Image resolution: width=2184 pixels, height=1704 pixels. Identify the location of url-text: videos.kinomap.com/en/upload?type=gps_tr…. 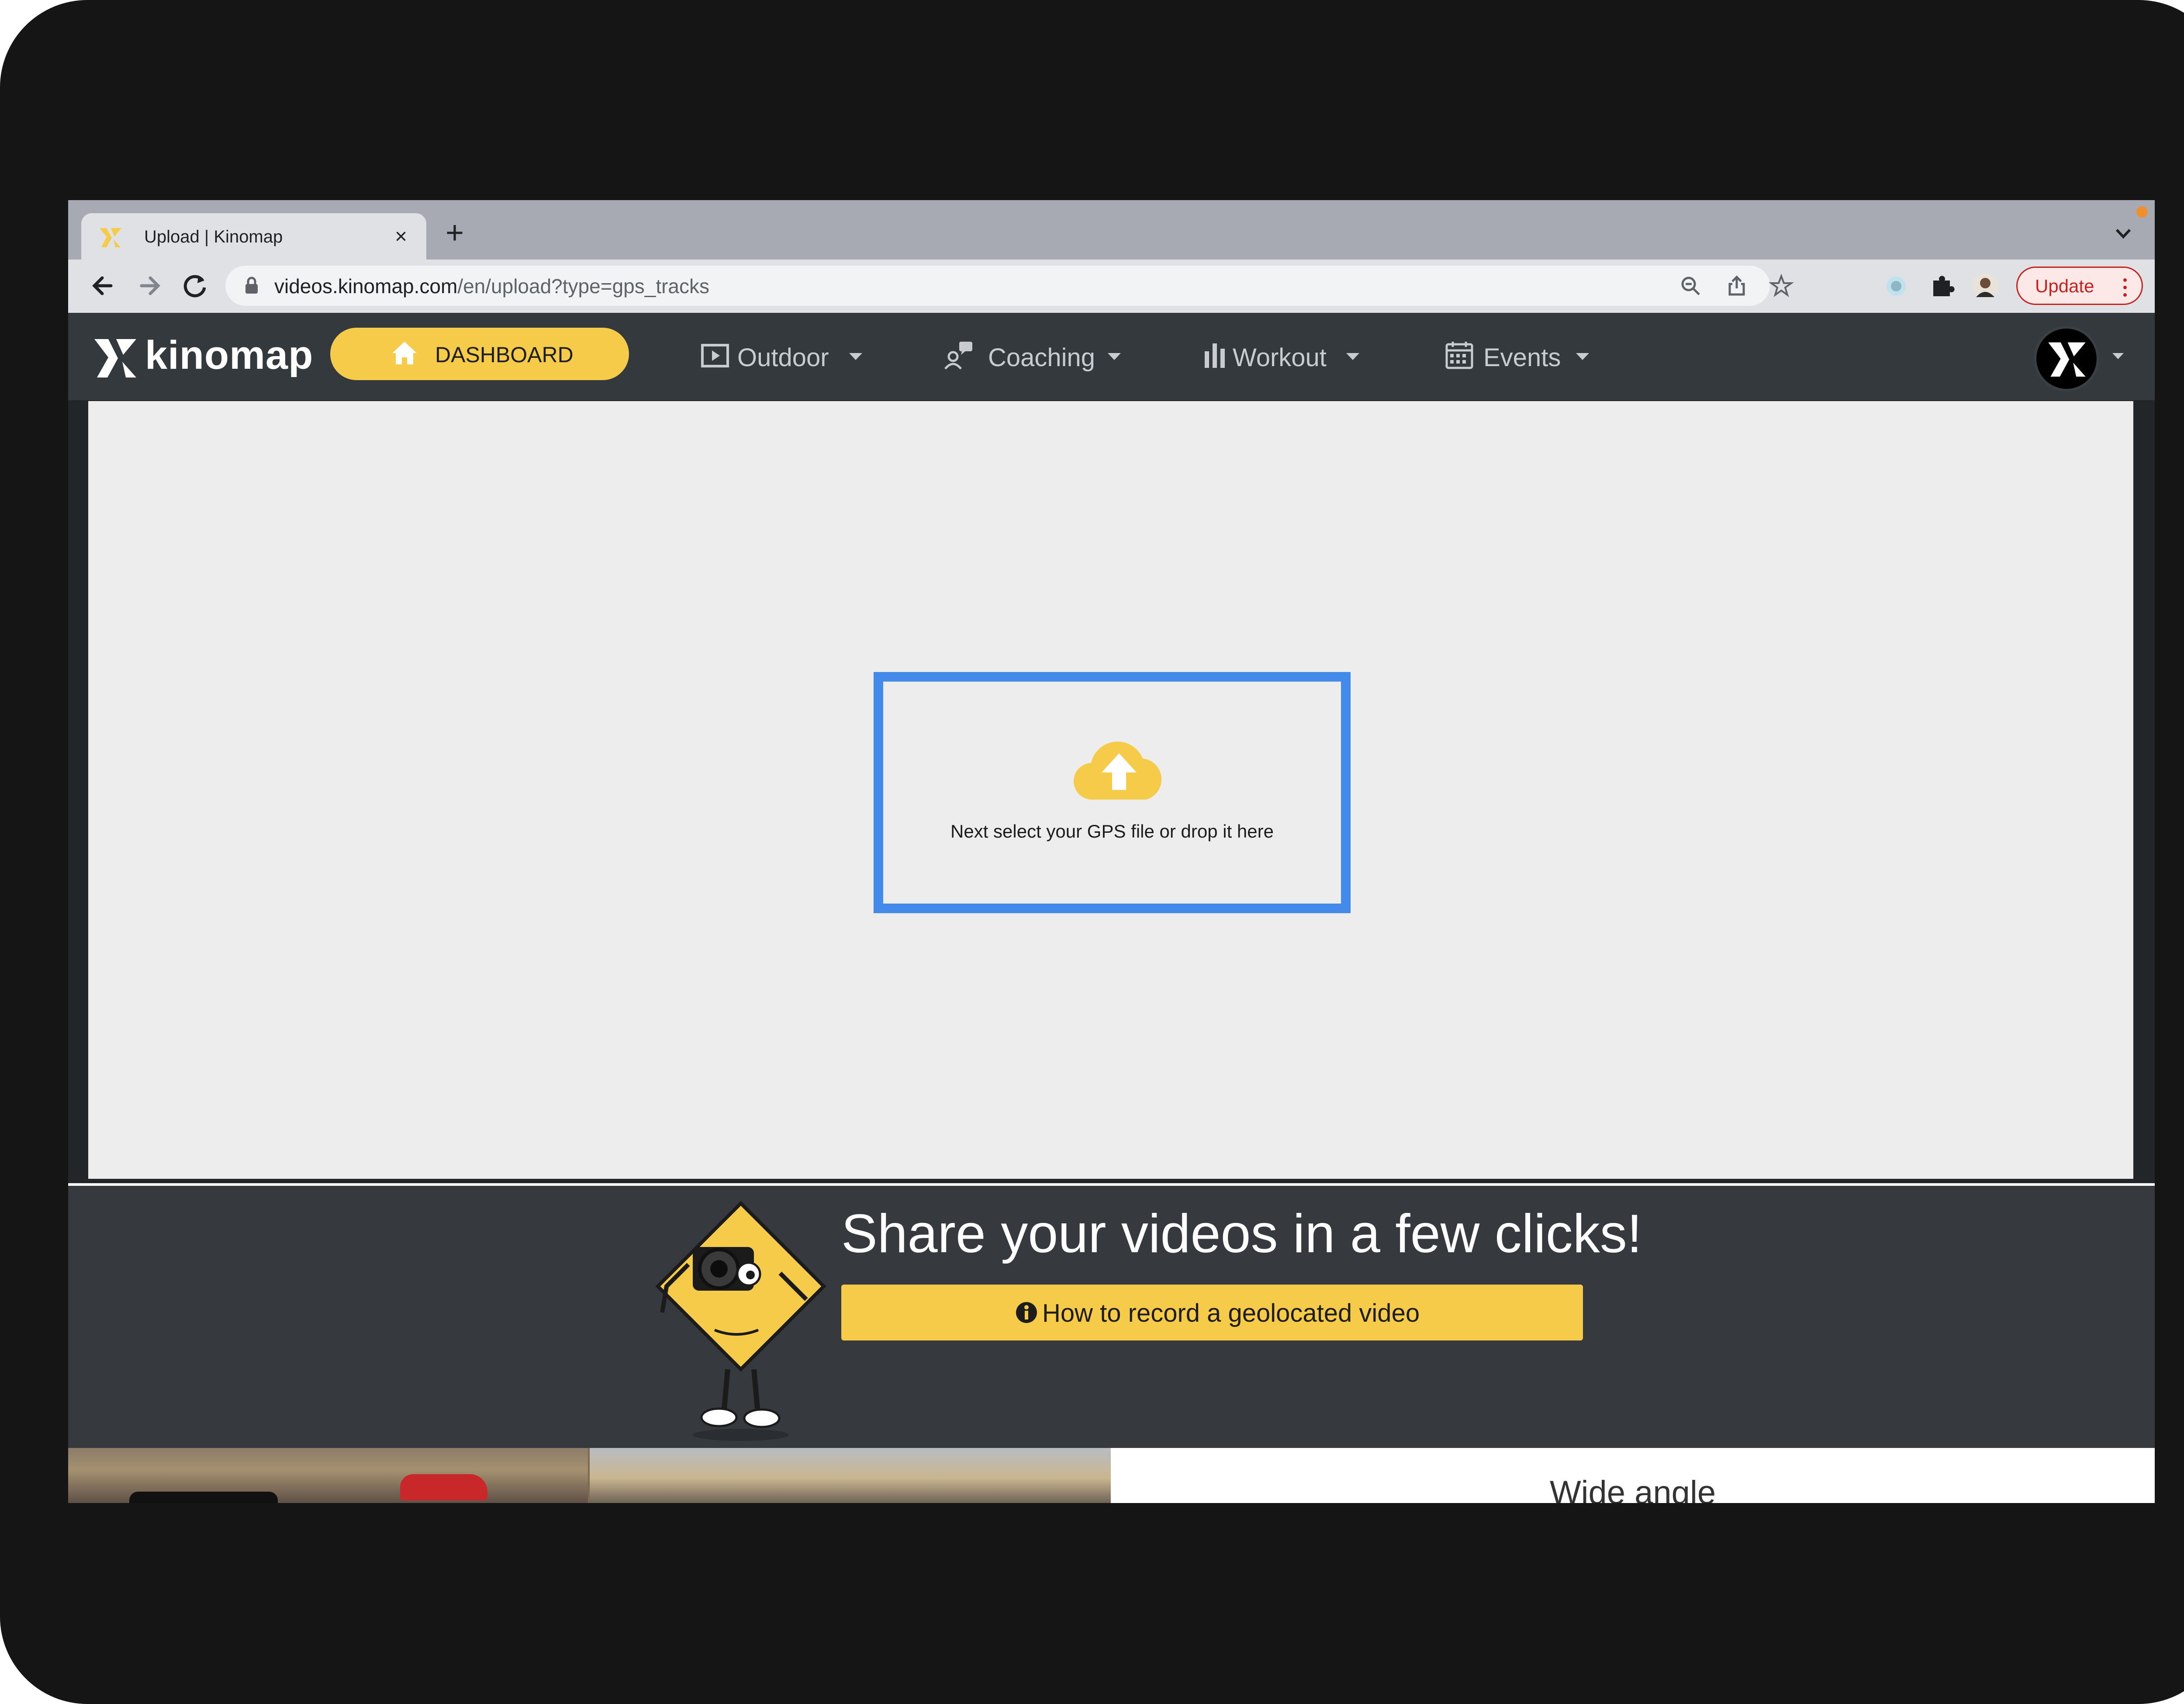
(491, 286).